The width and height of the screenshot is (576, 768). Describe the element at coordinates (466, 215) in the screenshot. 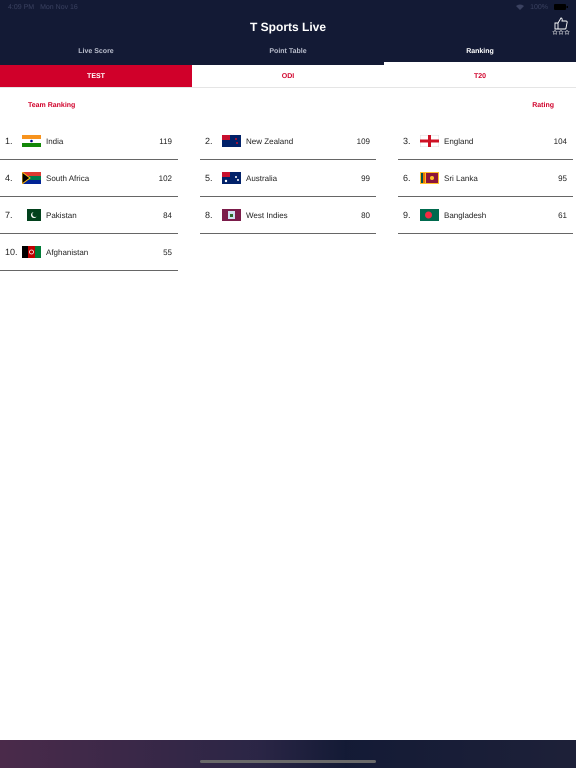

I see `team-name: Bangladesh` at that location.